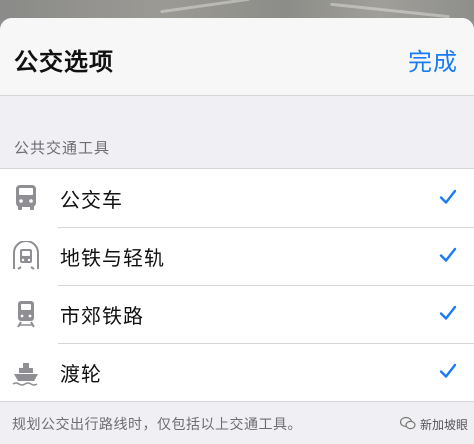 The image size is (474, 444). I want to click on watermark: 新加坡眼, so click(433, 424).